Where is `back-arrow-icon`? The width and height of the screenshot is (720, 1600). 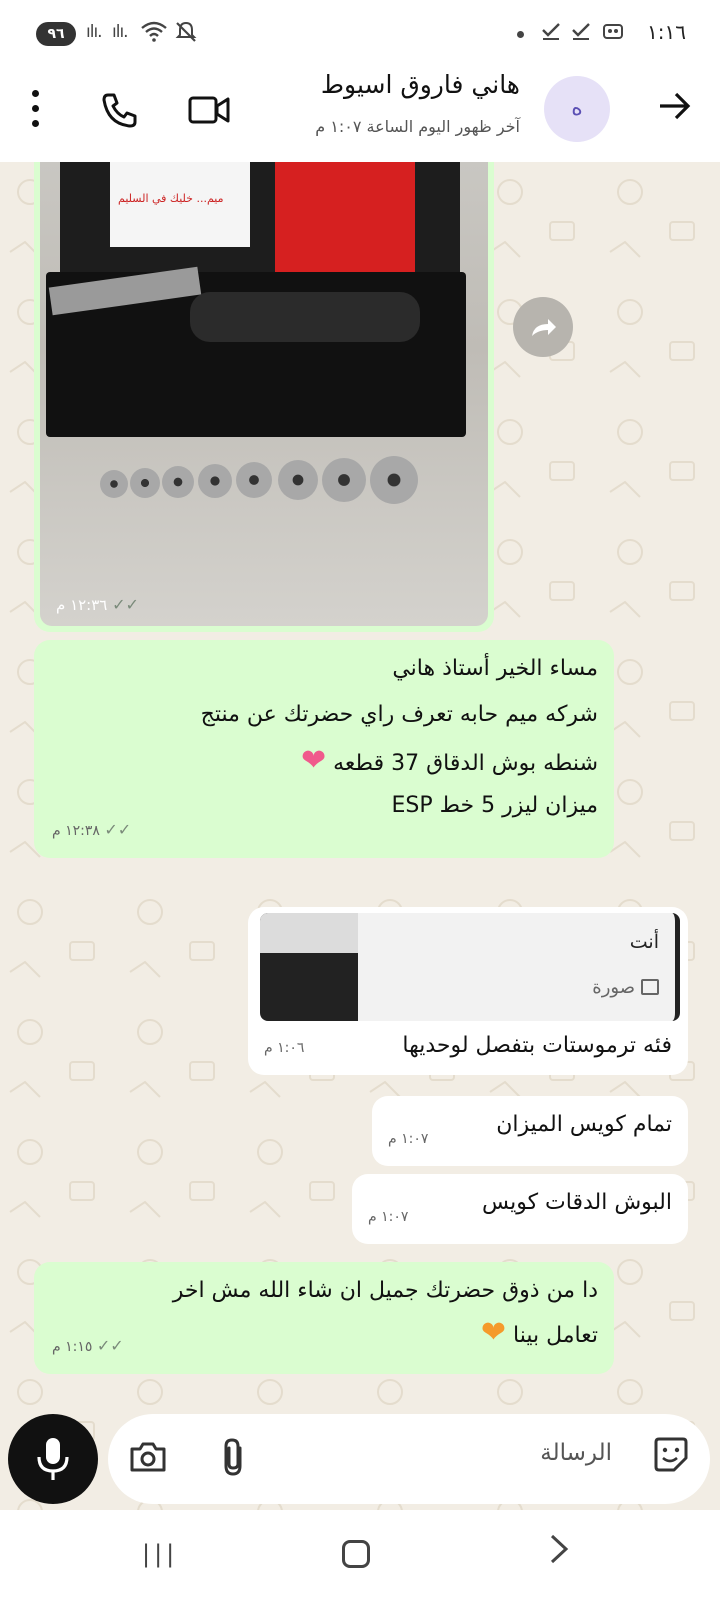 back-arrow-icon is located at coordinates (674, 110).